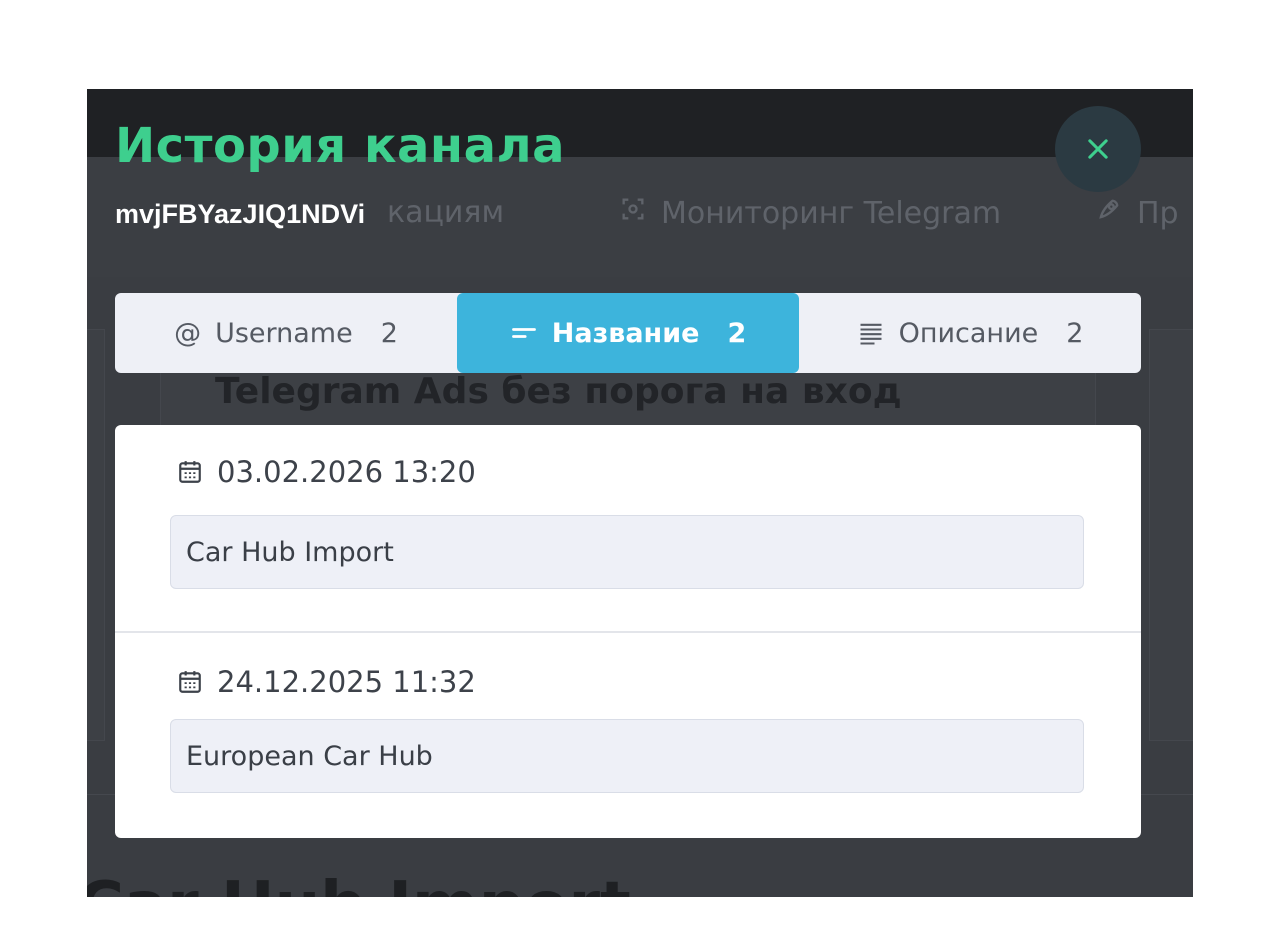 This screenshot has width=1280, height=929. Describe the element at coordinates (633, 213) in the screenshot. I see `monitor-icon` at that location.